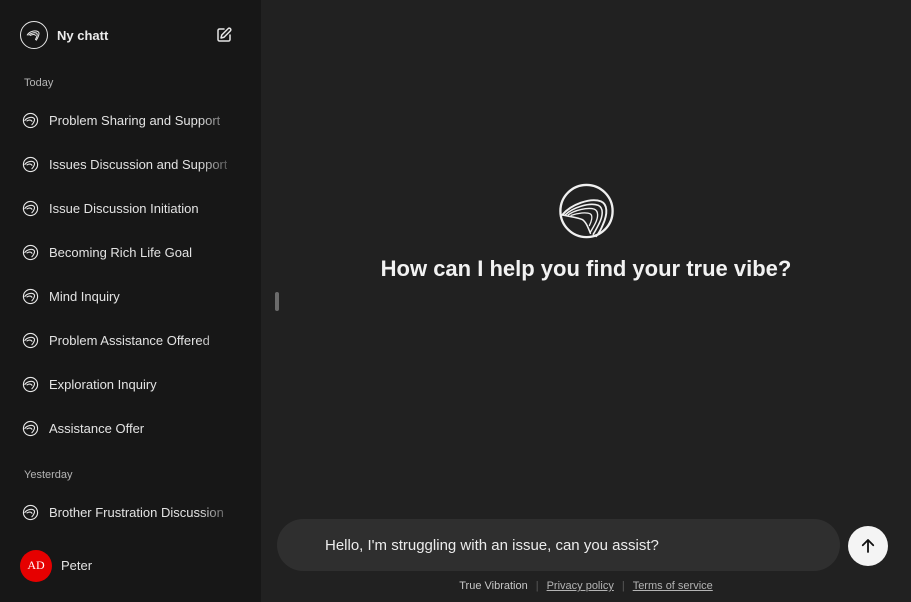 The width and height of the screenshot is (911, 602). I want to click on chat-item: Problem Sharing and Support, so click(131, 120).